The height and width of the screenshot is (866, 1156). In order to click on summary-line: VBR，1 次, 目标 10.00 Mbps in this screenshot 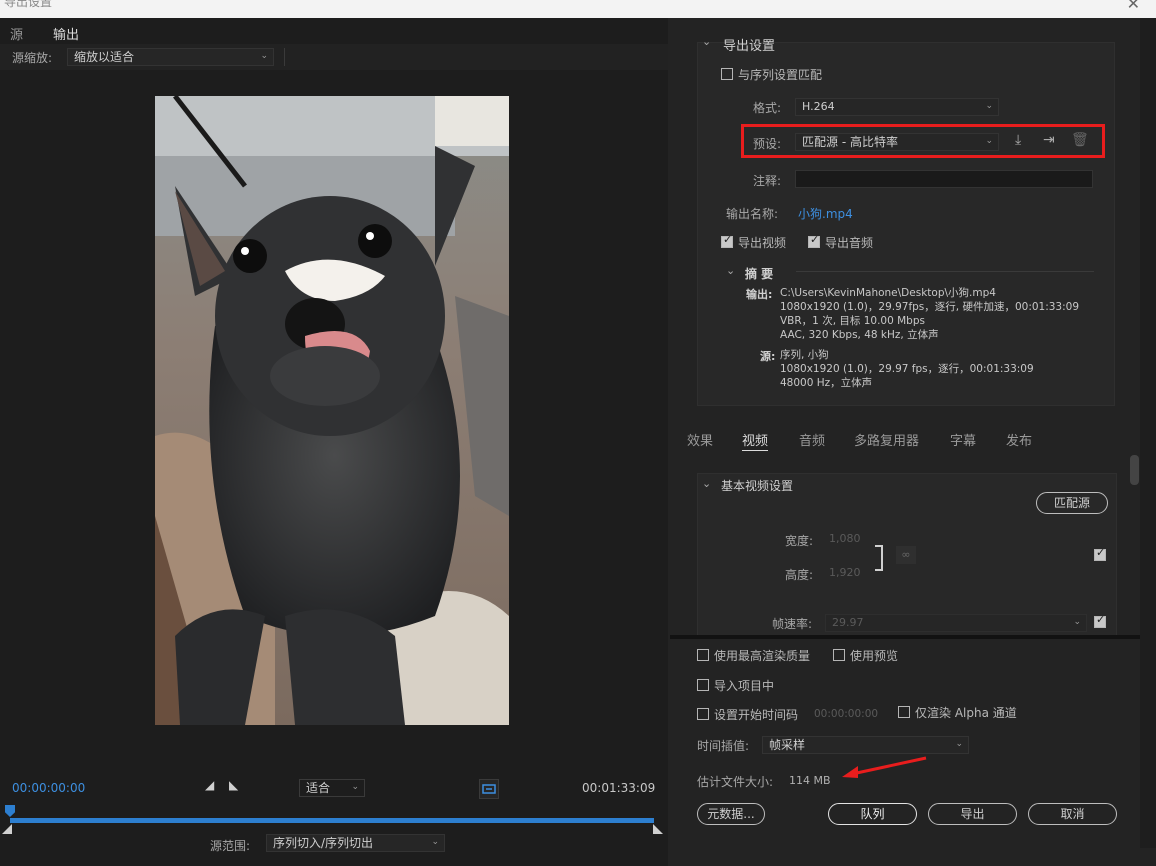, I will do `click(852, 321)`.